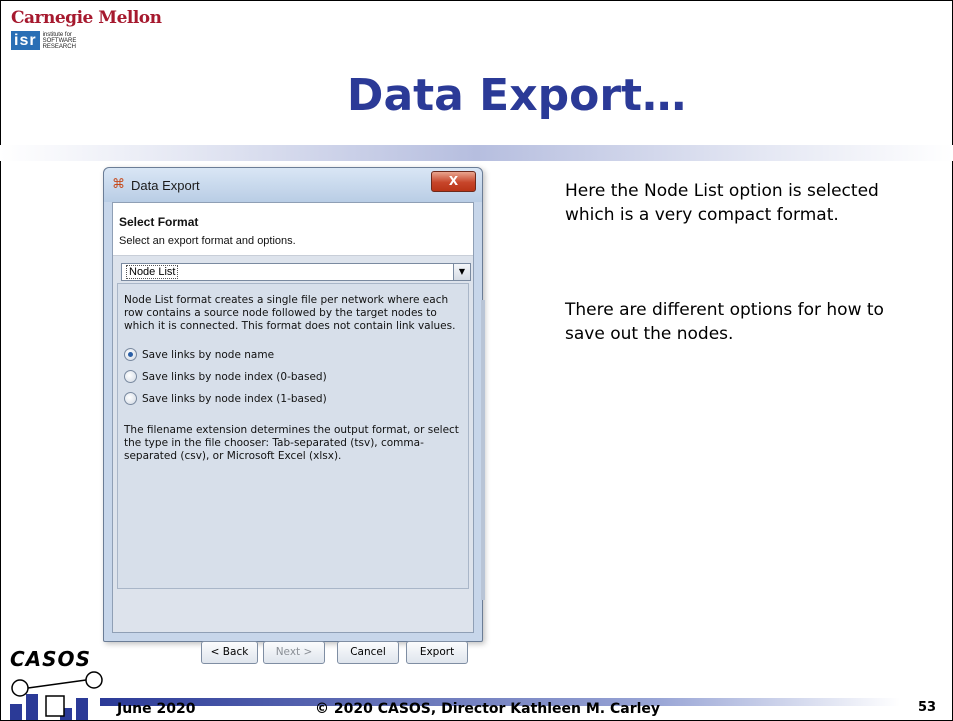  What do you see at coordinates (234, 398) in the screenshot?
I see `radio-label: Save links by node index (1-based)` at bounding box center [234, 398].